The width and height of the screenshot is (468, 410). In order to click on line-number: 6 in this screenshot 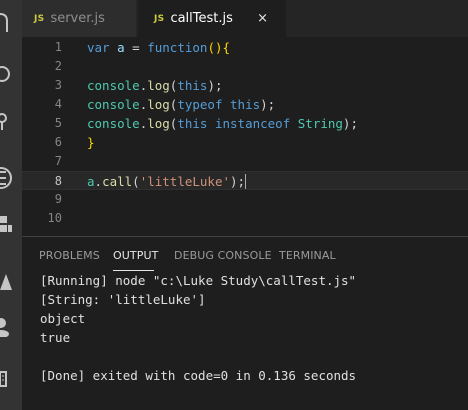, I will do `click(58, 142)`.